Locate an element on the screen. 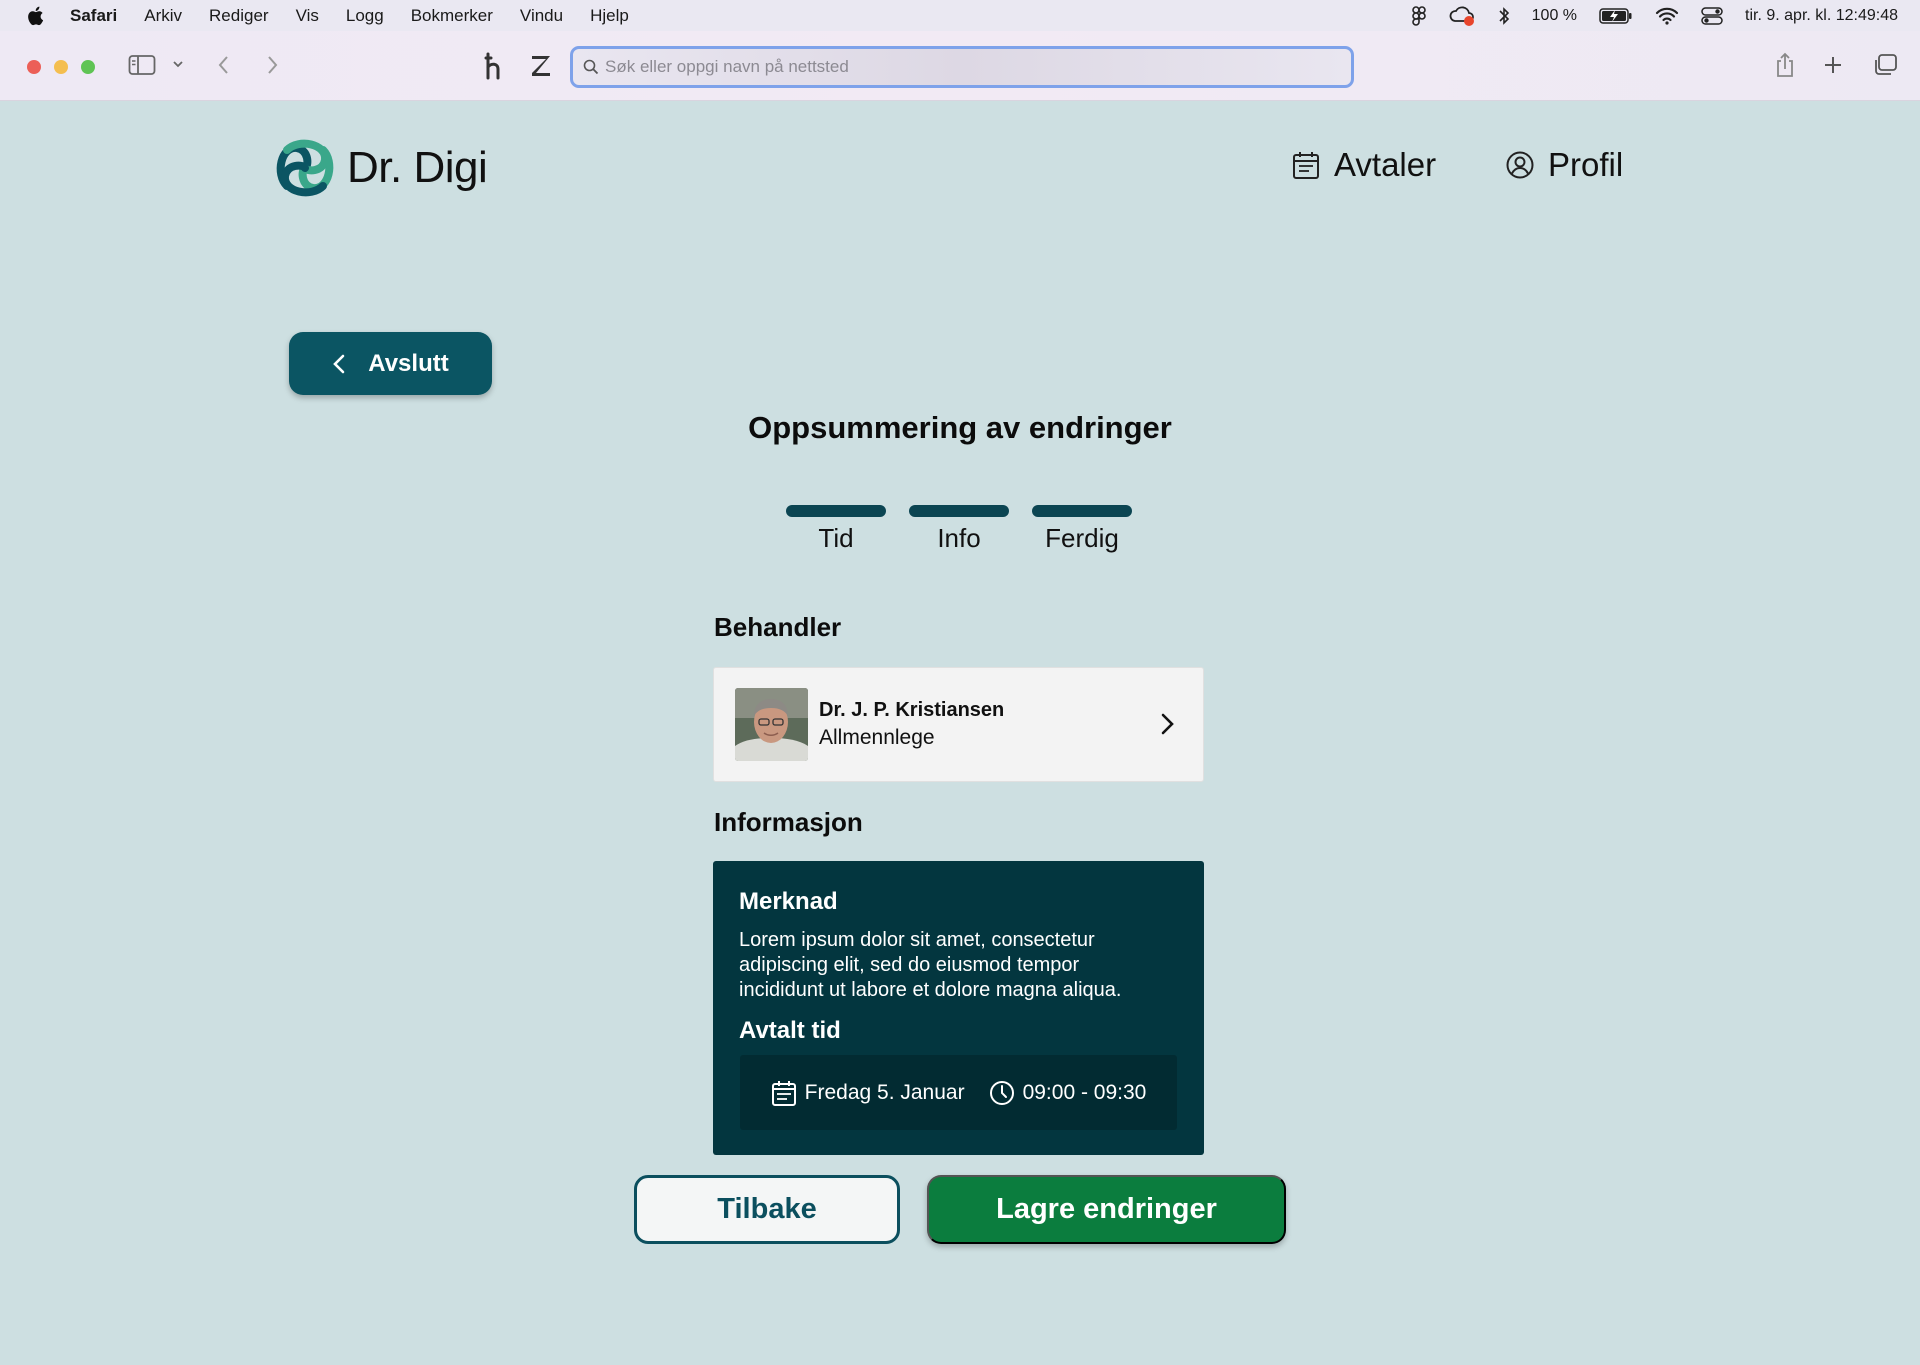 The image size is (1920, 1365). step-label: Tid is located at coordinates (836, 538).